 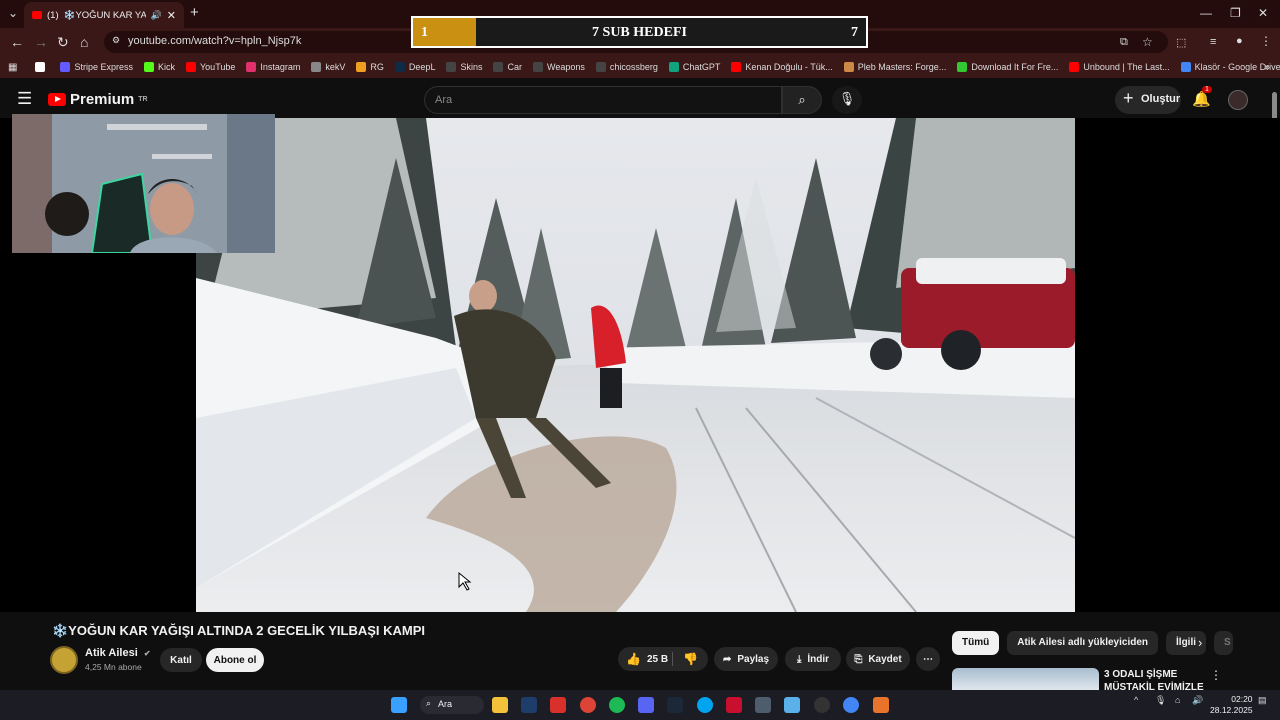 What do you see at coordinates (558, 705) in the screenshot?
I see `racing-app-icon` at bounding box center [558, 705].